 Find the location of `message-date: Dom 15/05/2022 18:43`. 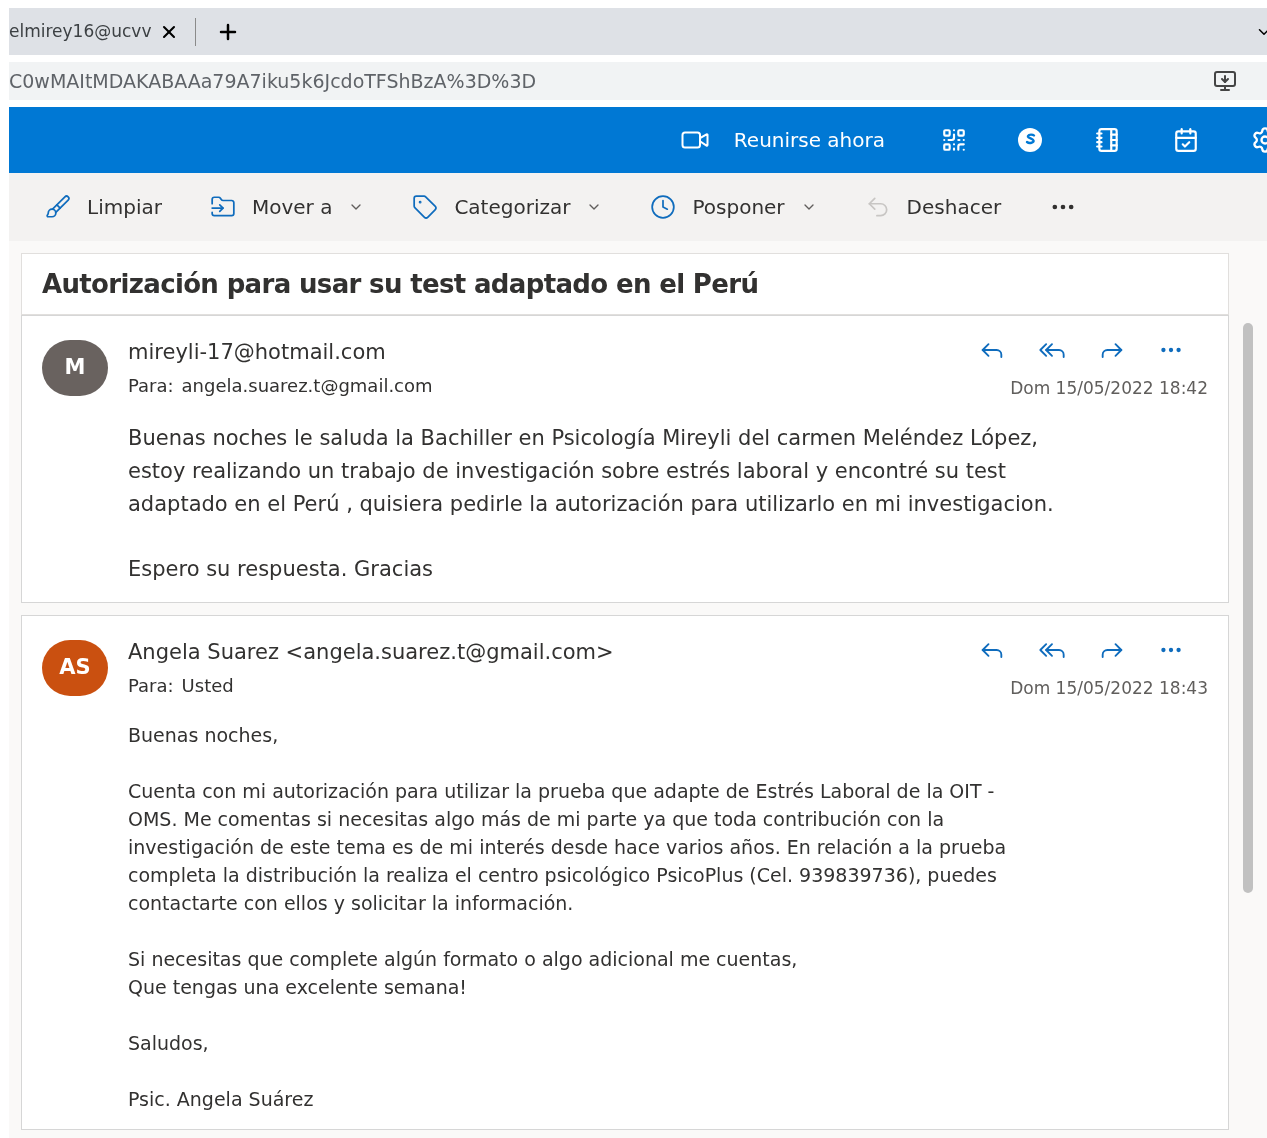

message-date: Dom 15/05/2022 18:43 is located at coordinates (1109, 688).